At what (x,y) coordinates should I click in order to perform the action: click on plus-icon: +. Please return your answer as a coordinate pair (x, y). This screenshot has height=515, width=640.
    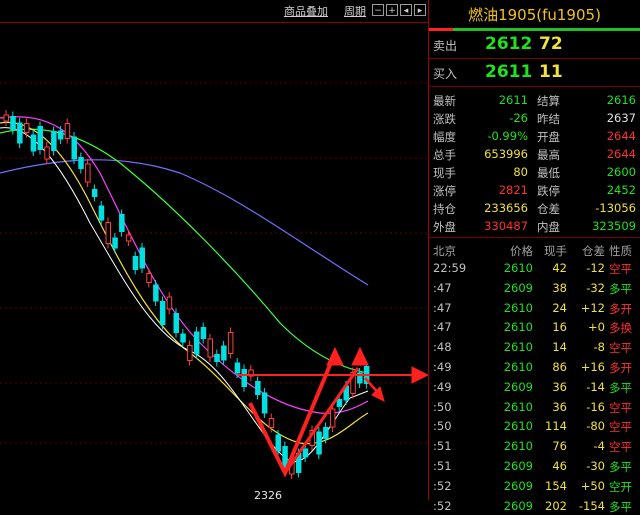
    Looking at the image, I should click on (392, 10).